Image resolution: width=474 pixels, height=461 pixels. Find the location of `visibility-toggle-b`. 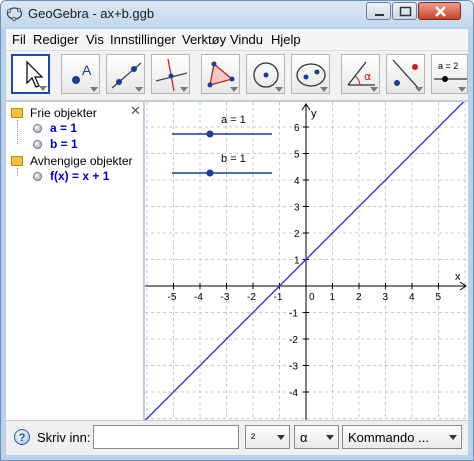

visibility-toggle-b is located at coordinates (37, 144).